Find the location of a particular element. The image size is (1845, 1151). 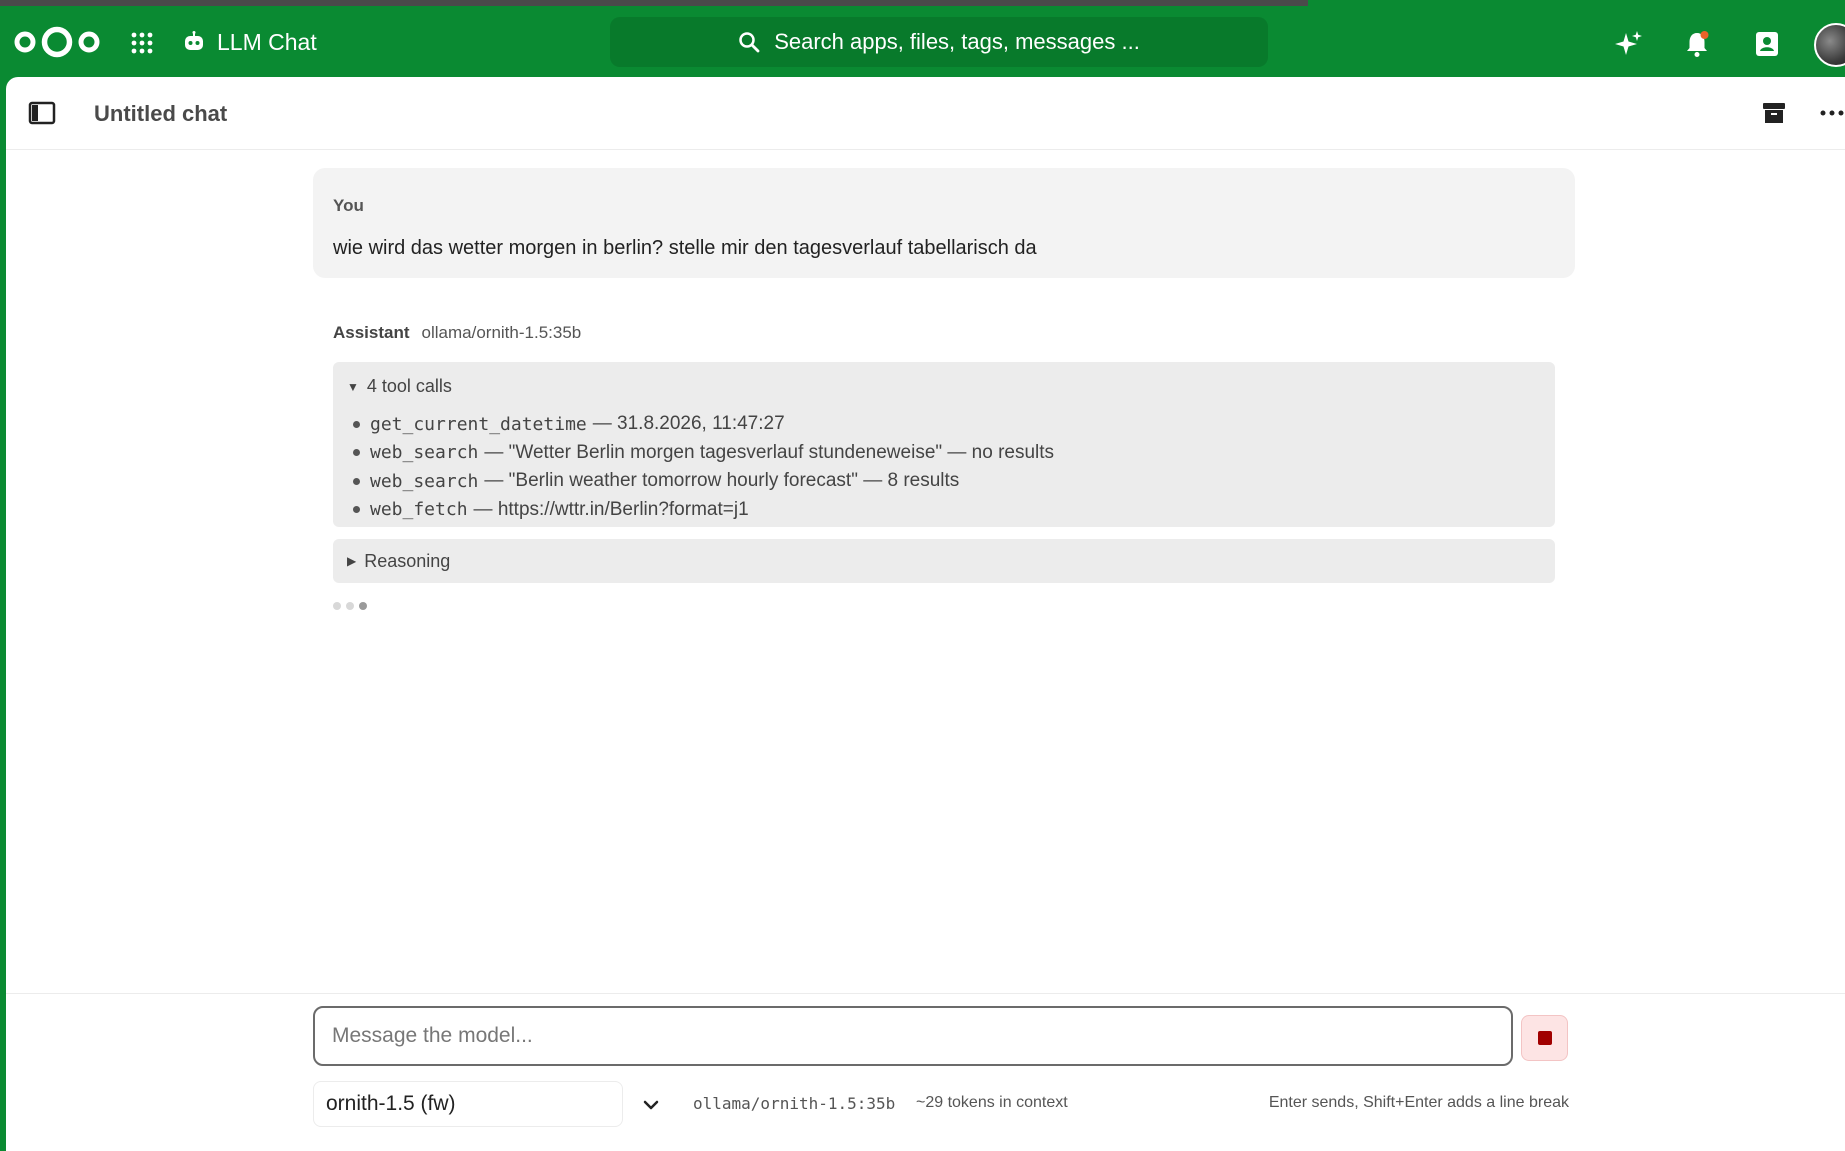

message-input is located at coordinates (913, 1036).